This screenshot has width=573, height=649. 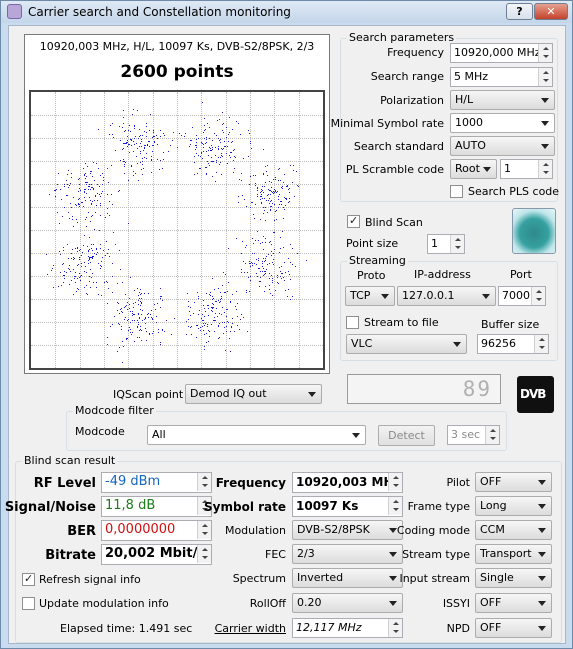 I want to click on result-frequency-field: 10920,003 MHz, so click(x=347, y=482).